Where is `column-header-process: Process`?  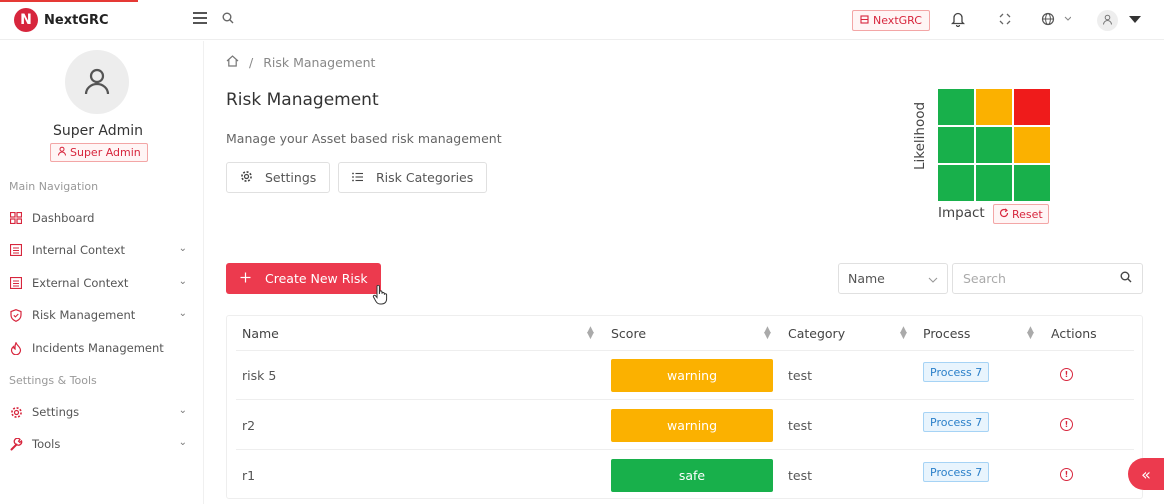 column-header-process: Process is located at coordinates (946, 333).